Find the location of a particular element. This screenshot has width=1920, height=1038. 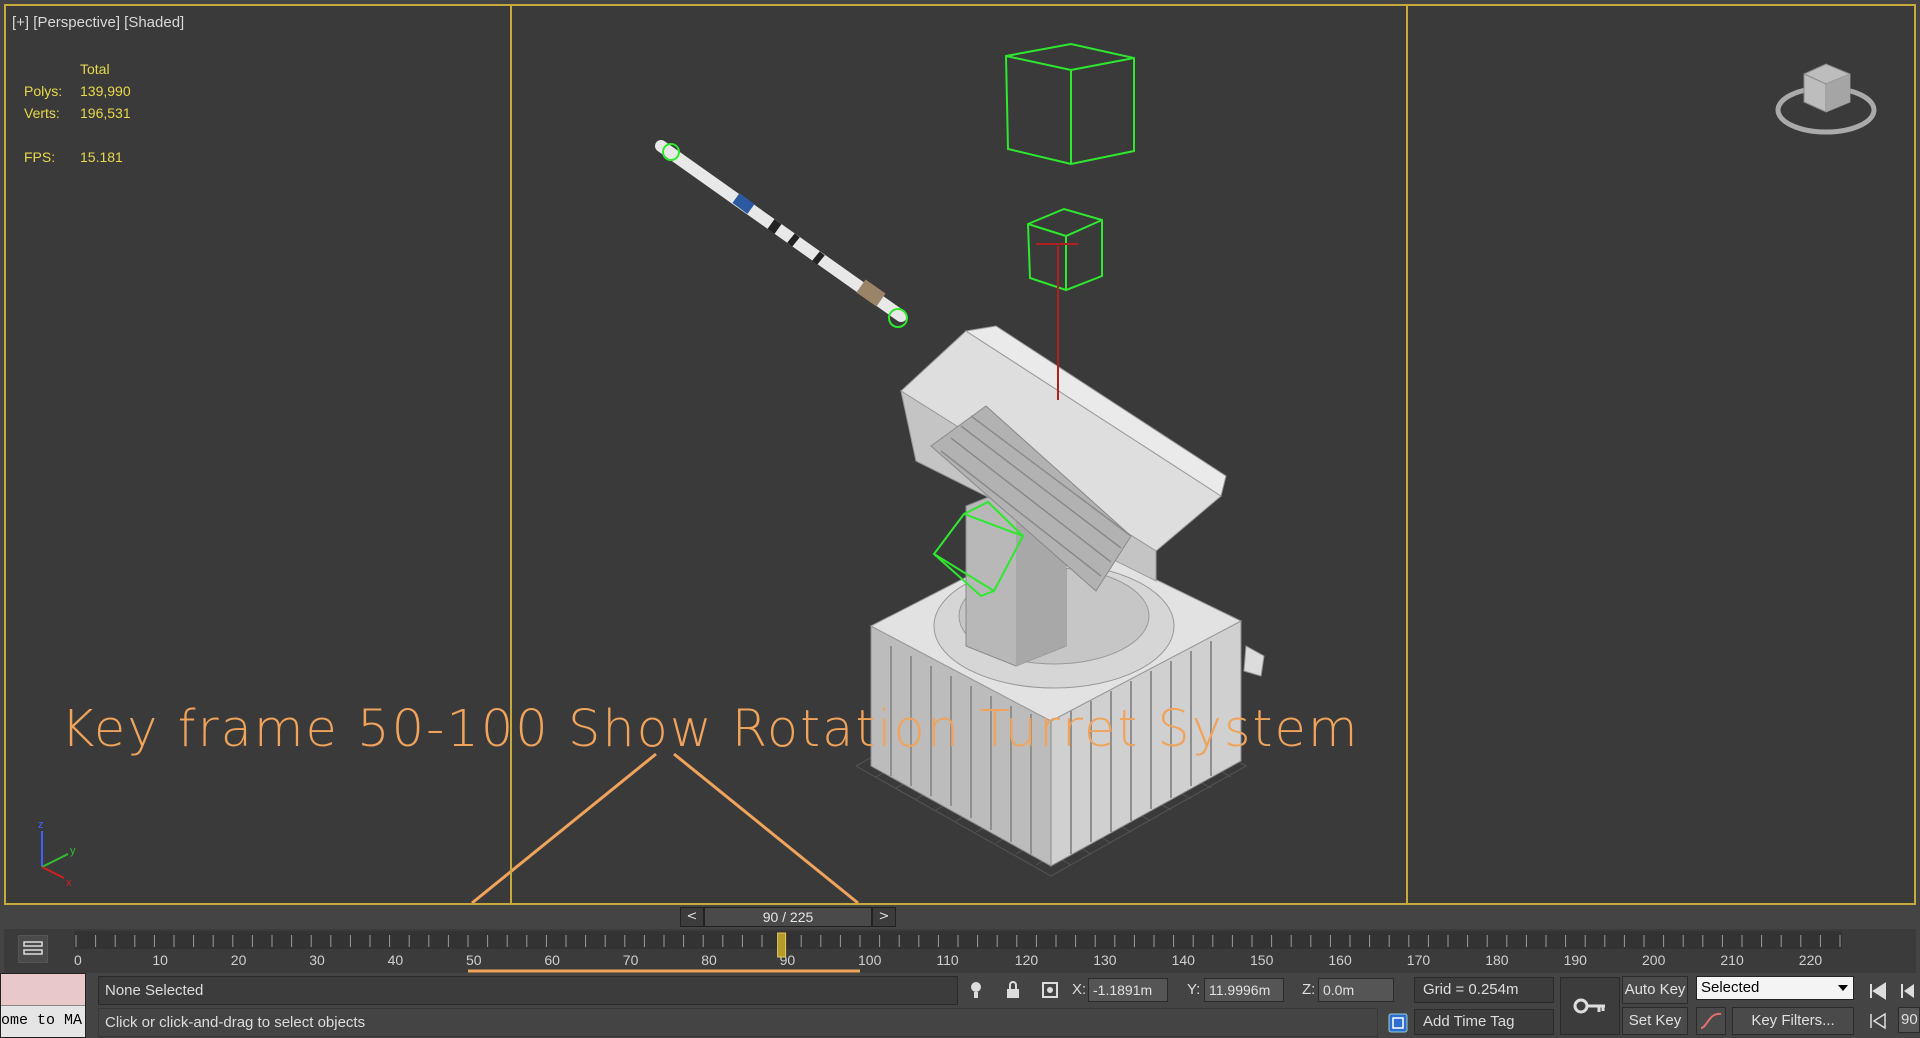

viewport-label: [+] [Perspective] [Shaded] is located at coordinates (98, 22).